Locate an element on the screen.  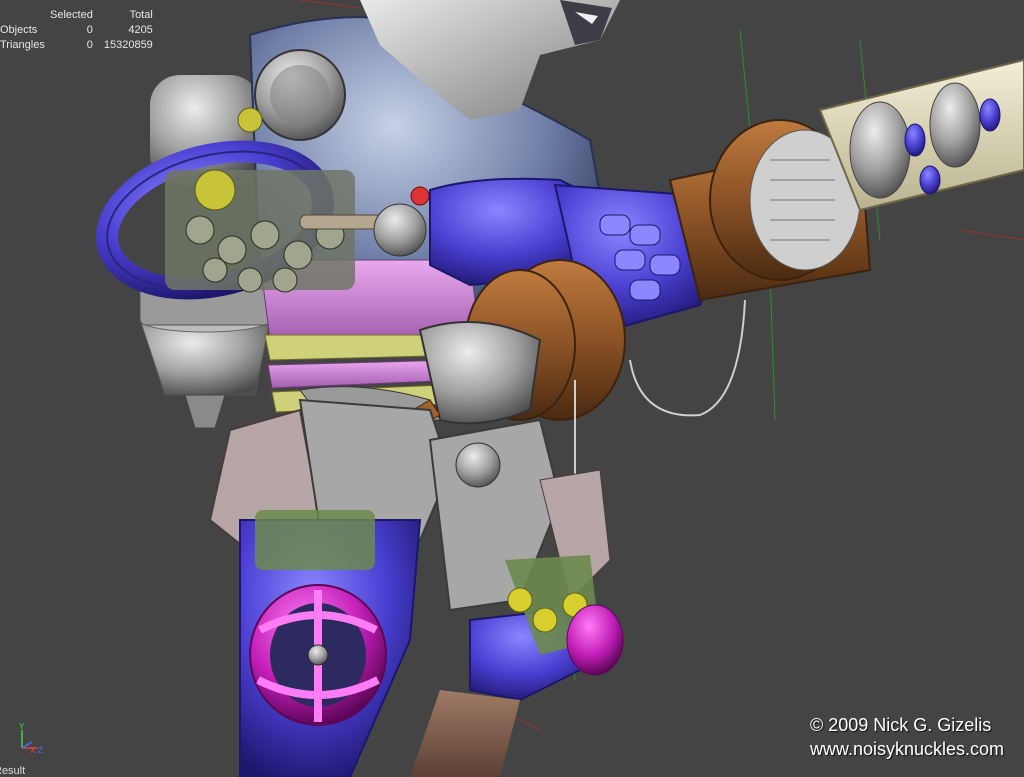
stats-row-total: 4205 is located at coordinates (140, 30).